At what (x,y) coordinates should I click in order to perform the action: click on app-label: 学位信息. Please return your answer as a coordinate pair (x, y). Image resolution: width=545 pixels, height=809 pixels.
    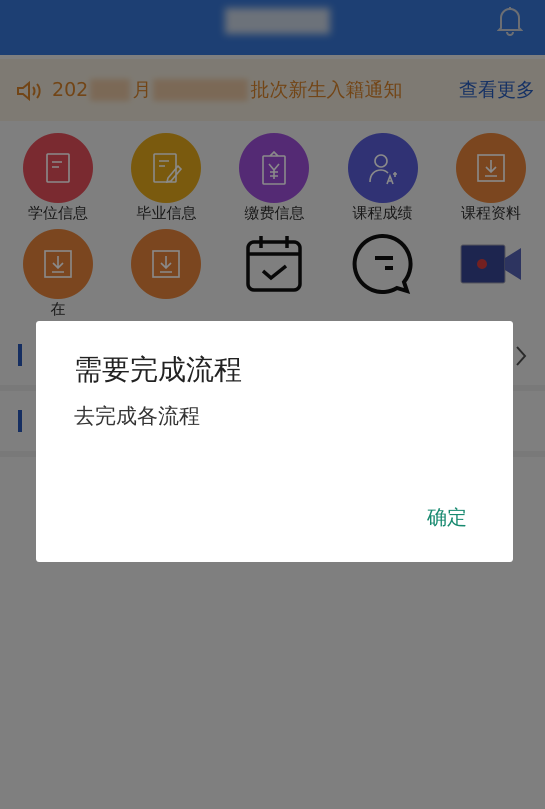
    Looking at the image, I should click on (58, 213).